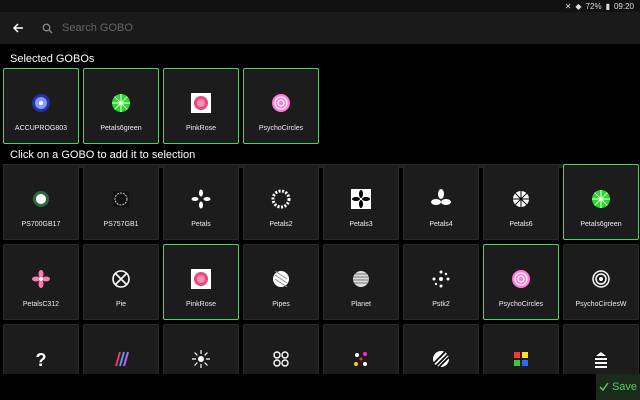 This screenshot has width=640, height=400. I want to click on search-input, so click(212, 28).